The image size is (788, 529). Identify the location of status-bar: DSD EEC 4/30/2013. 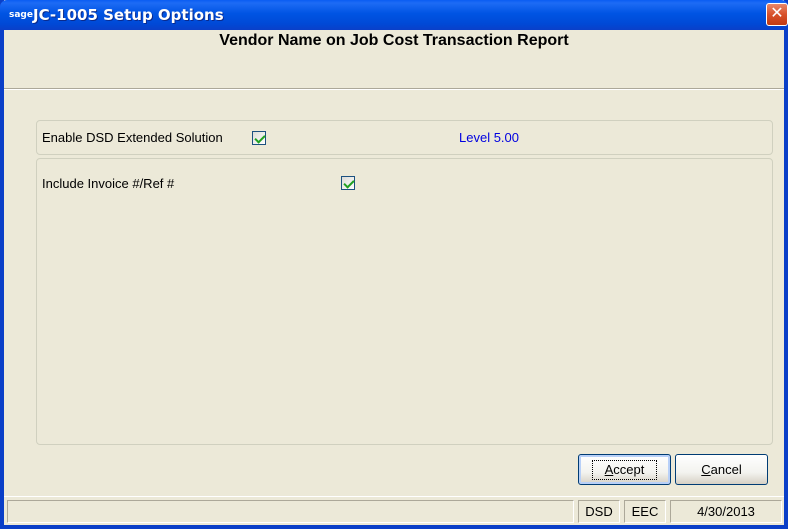
(394, 510).